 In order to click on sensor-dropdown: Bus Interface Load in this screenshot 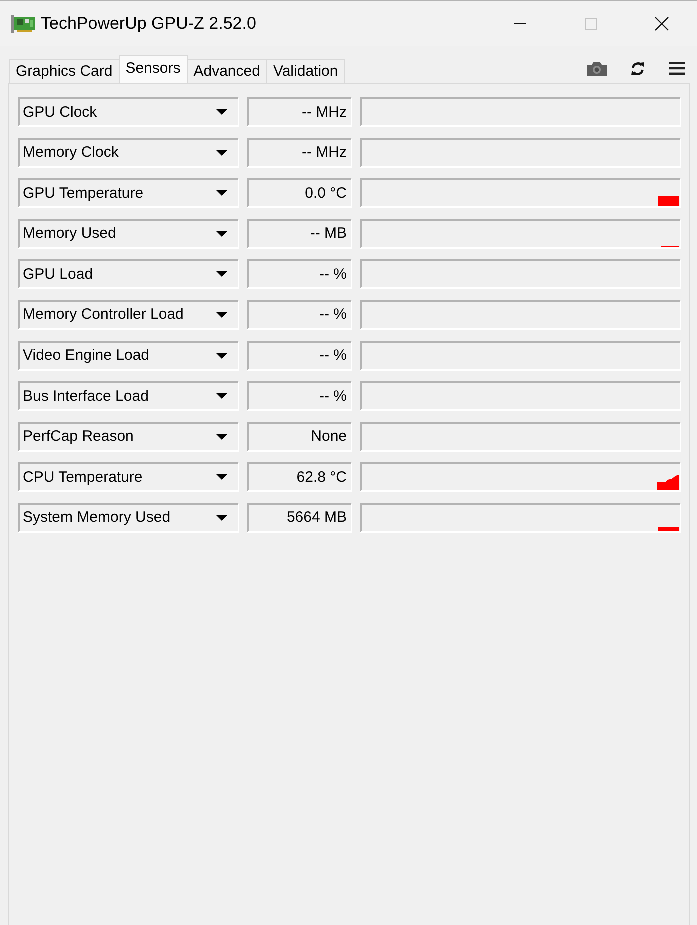, I will do `click(128, 396)`.